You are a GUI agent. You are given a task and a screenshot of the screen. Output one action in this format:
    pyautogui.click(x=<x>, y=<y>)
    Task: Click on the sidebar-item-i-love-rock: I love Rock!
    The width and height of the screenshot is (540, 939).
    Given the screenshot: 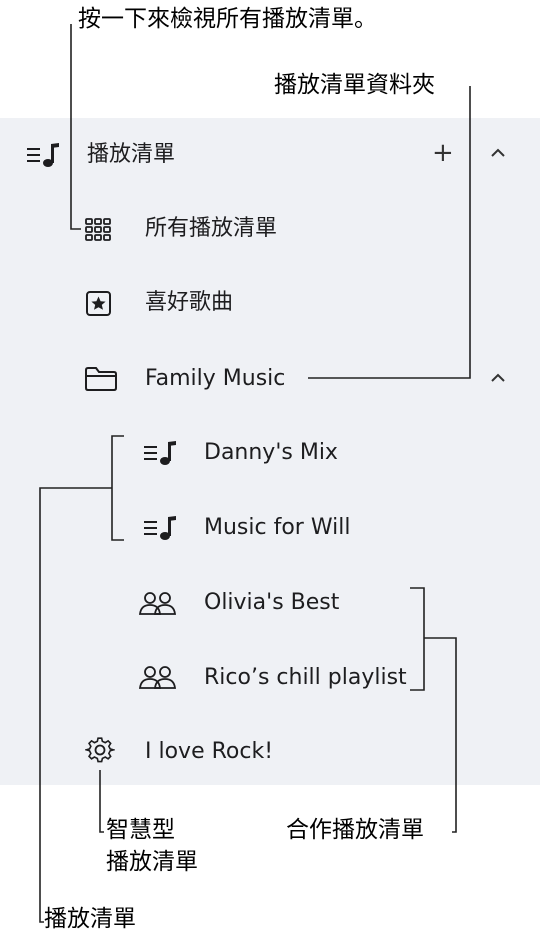 What is the action you would take?
    pyautogui.click(x=209, y=752)
    